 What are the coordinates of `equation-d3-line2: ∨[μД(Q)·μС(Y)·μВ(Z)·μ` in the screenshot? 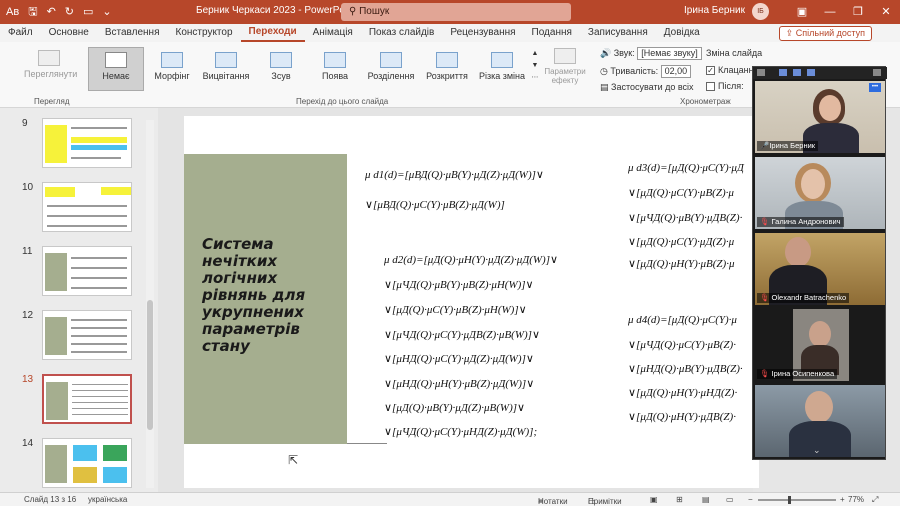 It's located at (681, 192).